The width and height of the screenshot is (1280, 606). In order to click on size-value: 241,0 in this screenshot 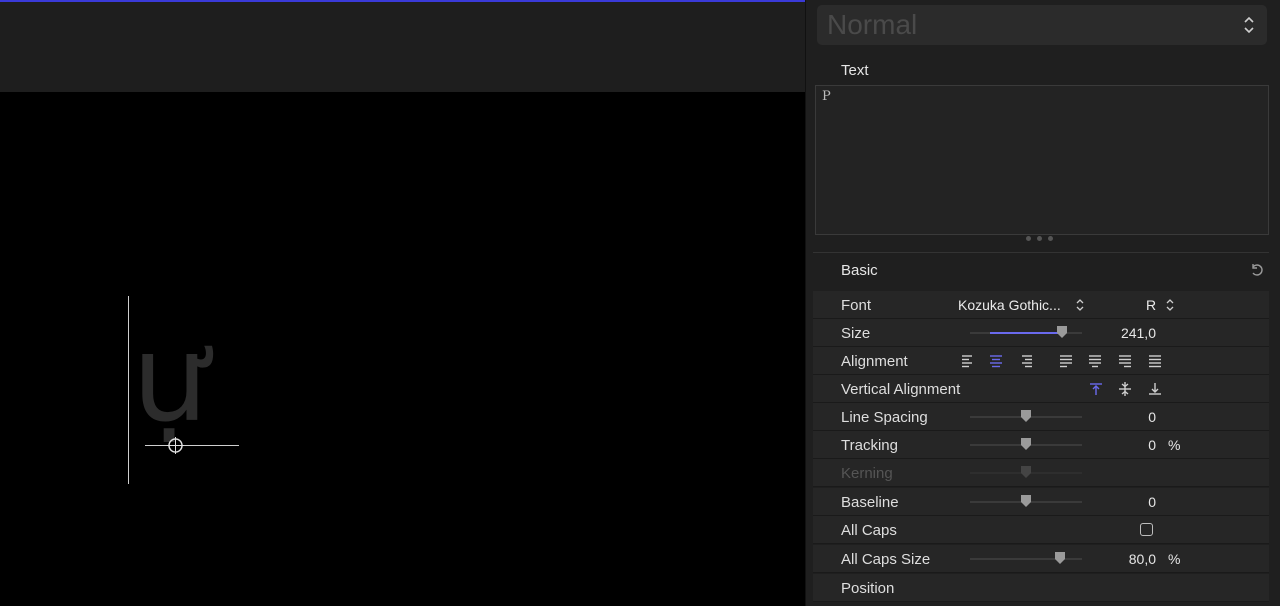, I will do `click(1138, 333)`.